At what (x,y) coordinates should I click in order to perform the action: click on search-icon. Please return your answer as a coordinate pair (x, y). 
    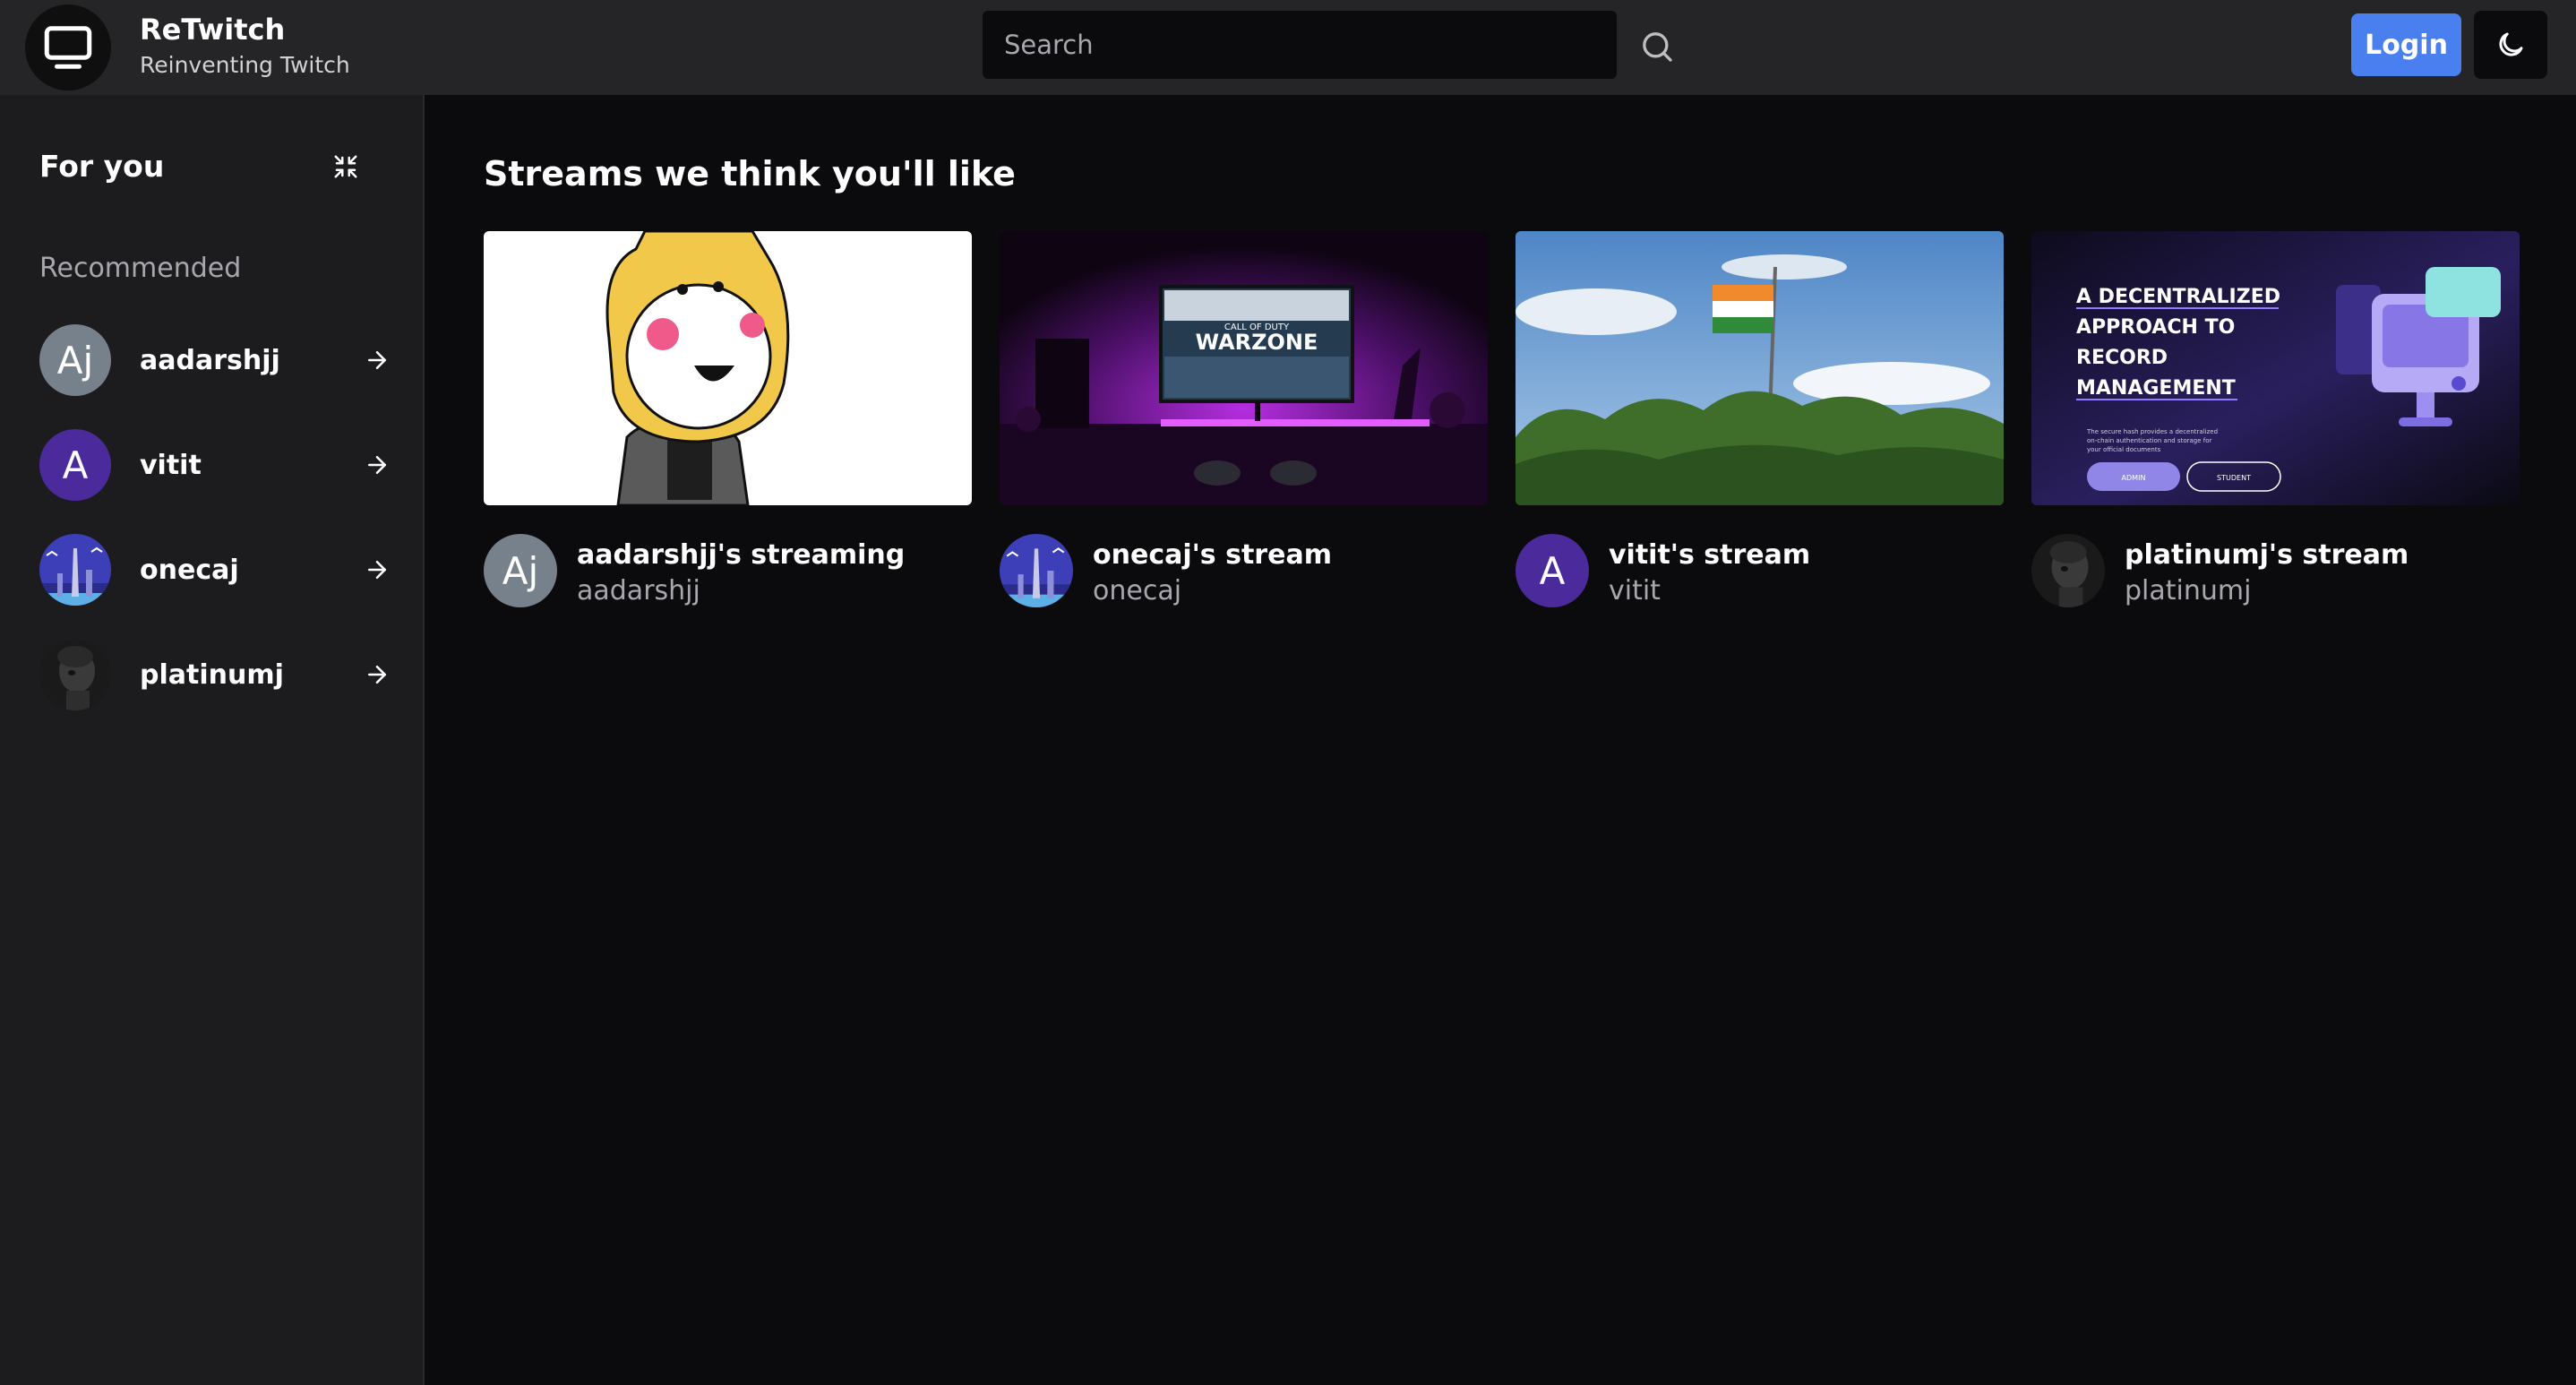
    Looking at the image, I should click on (1657, 47).